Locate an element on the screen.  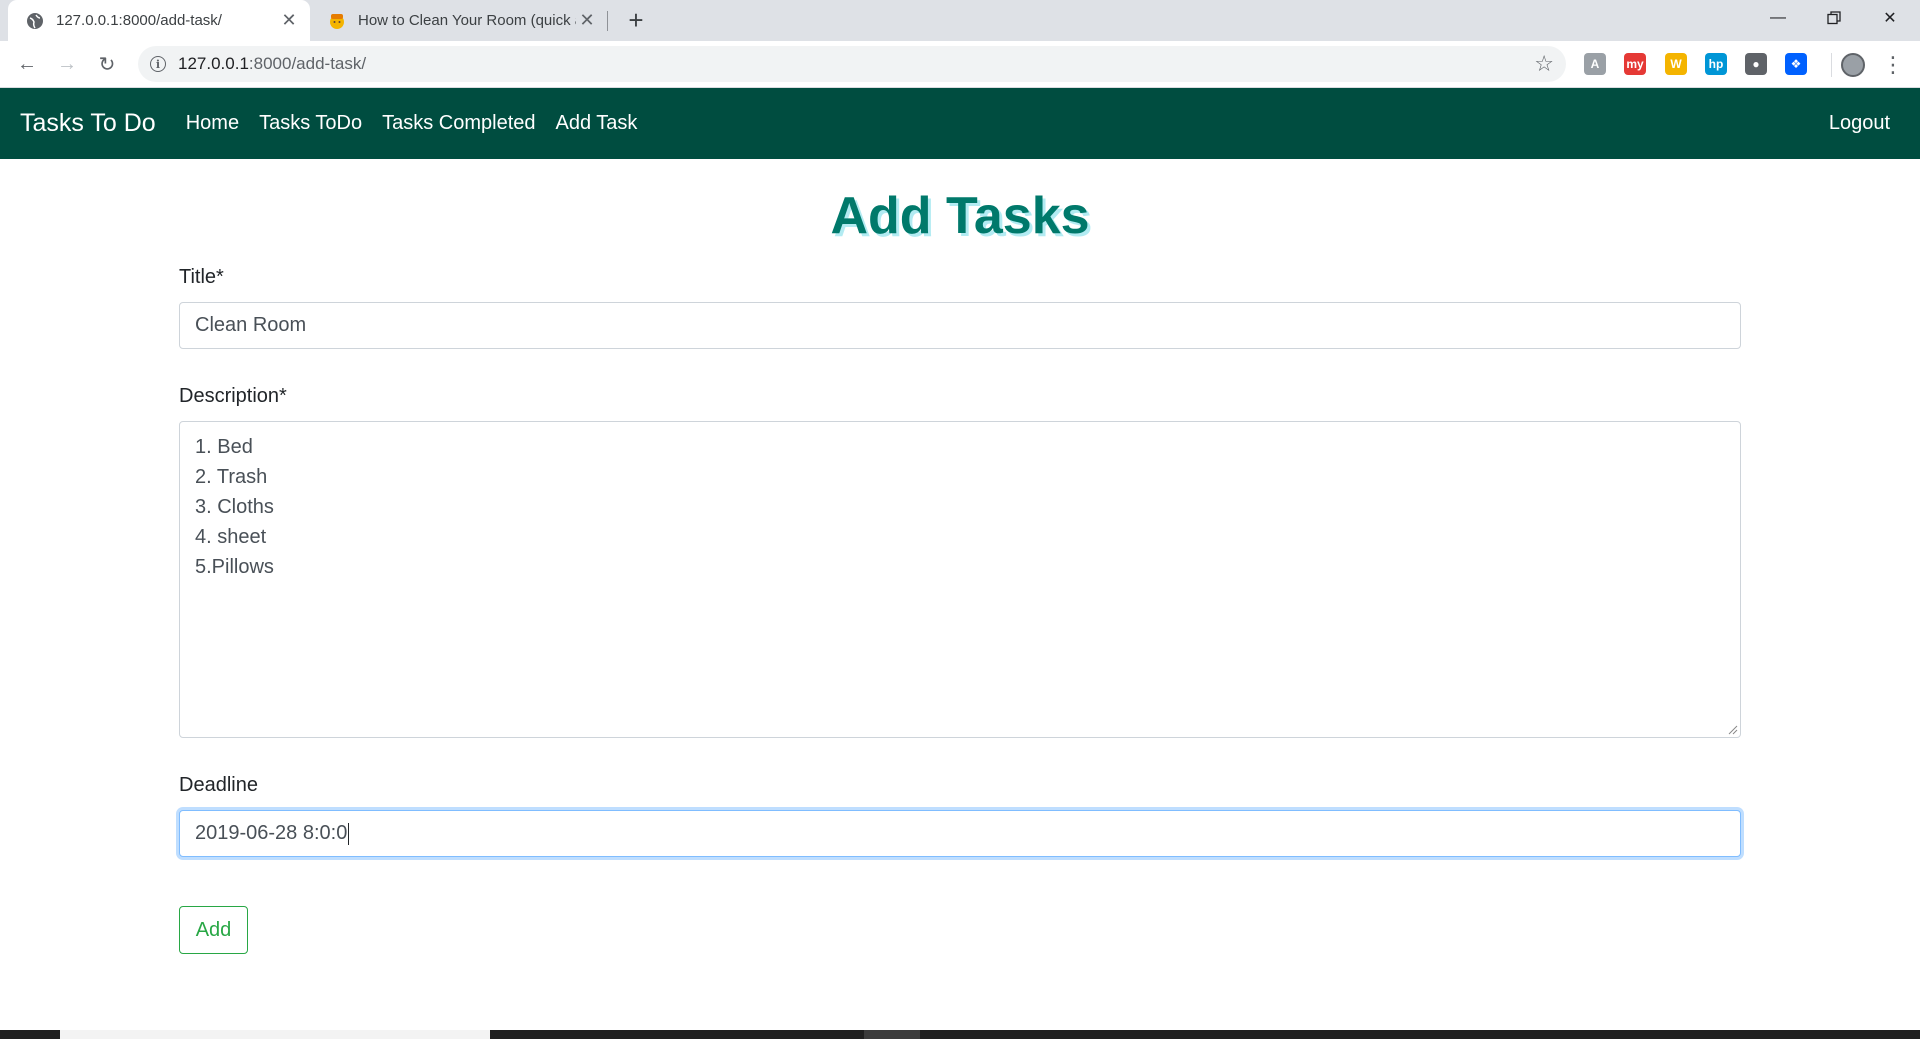
url-path: :8000/add-task/ is located at coordinates (307, 63).